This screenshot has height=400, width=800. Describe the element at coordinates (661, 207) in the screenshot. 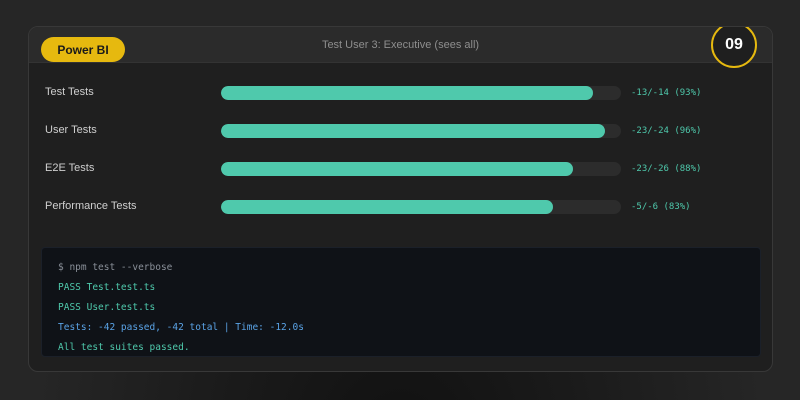

I see `row-value: -5/-6 (83%)` at that location.